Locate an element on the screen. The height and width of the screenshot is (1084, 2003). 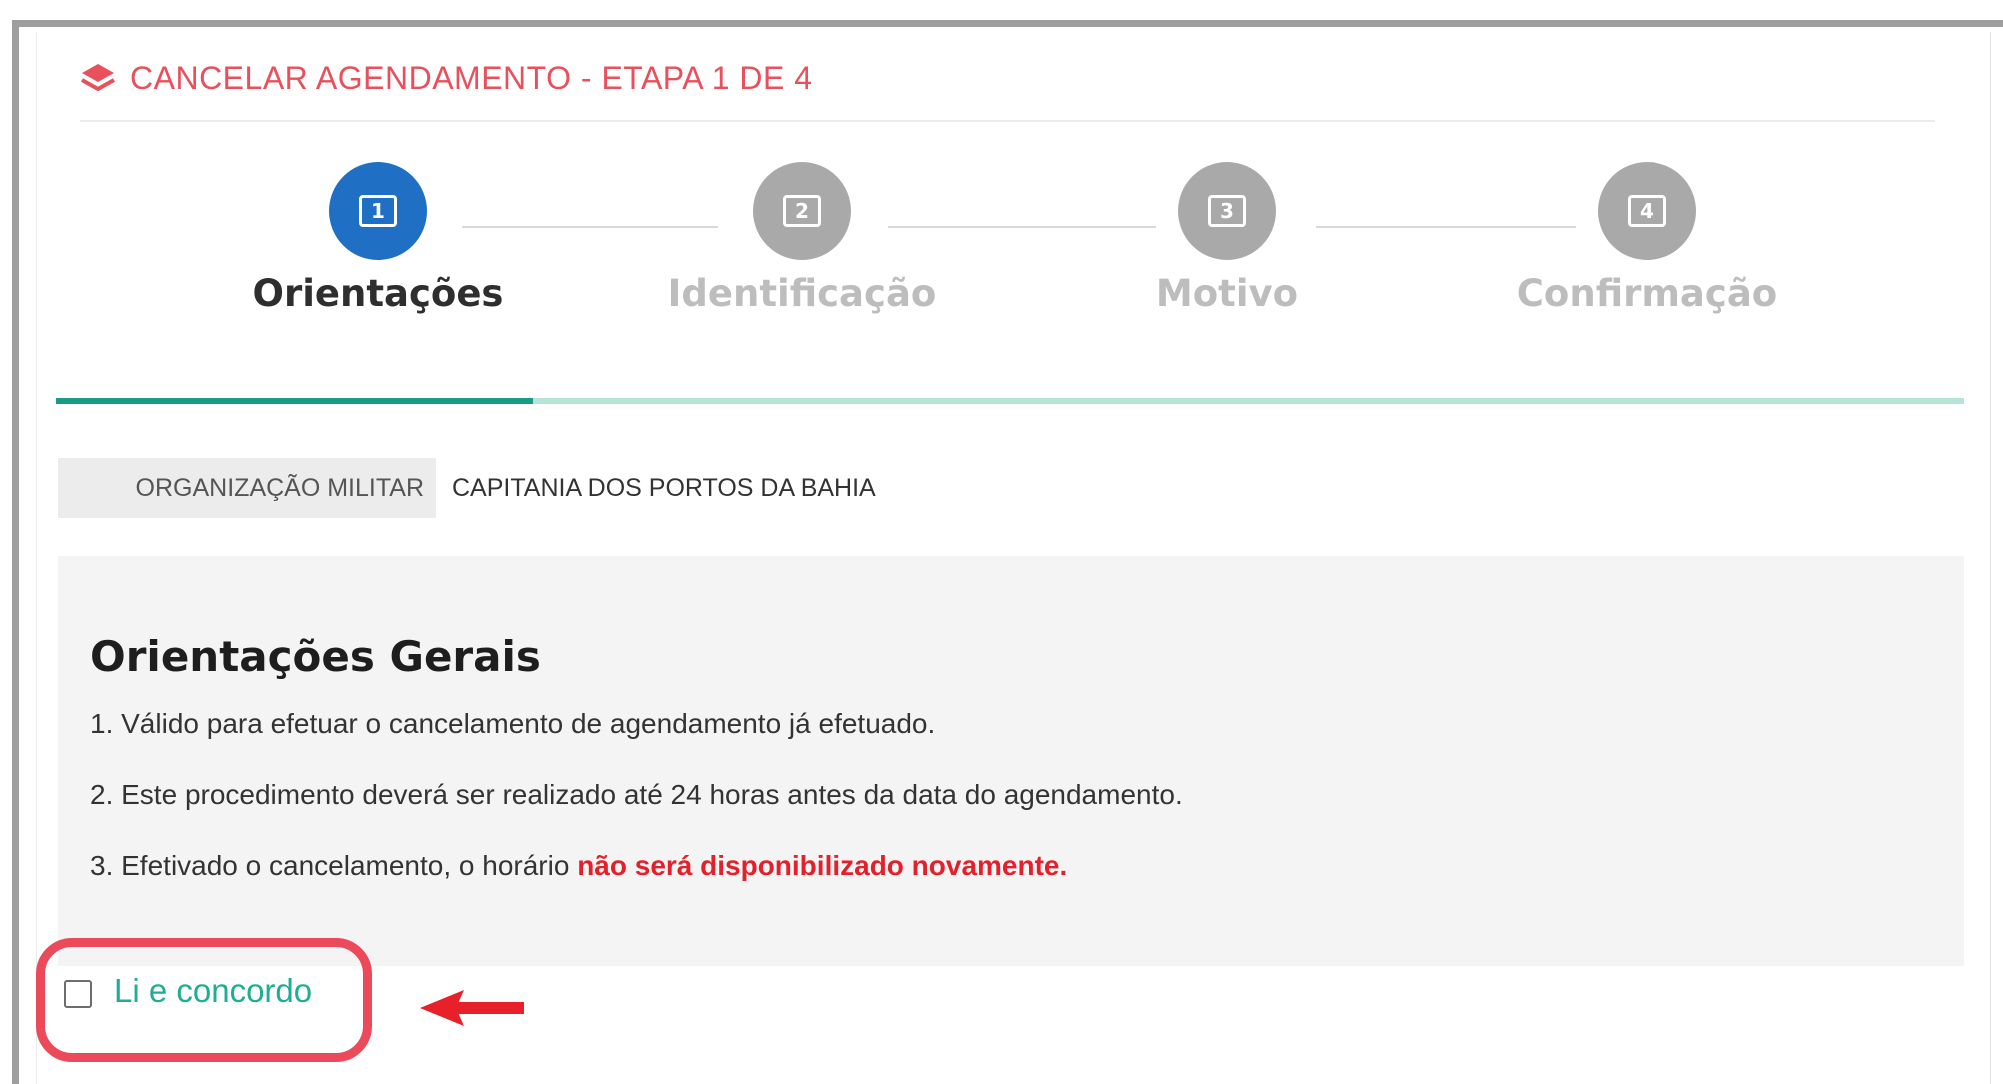
step-3-label: Motivo is located at coordinates (1227, 293).